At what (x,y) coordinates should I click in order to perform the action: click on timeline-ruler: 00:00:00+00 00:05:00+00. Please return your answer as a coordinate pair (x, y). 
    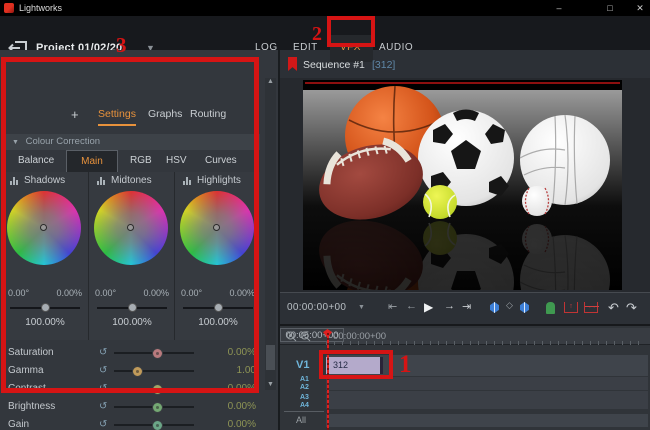
    Looking at the image, I should click on (465, 336).